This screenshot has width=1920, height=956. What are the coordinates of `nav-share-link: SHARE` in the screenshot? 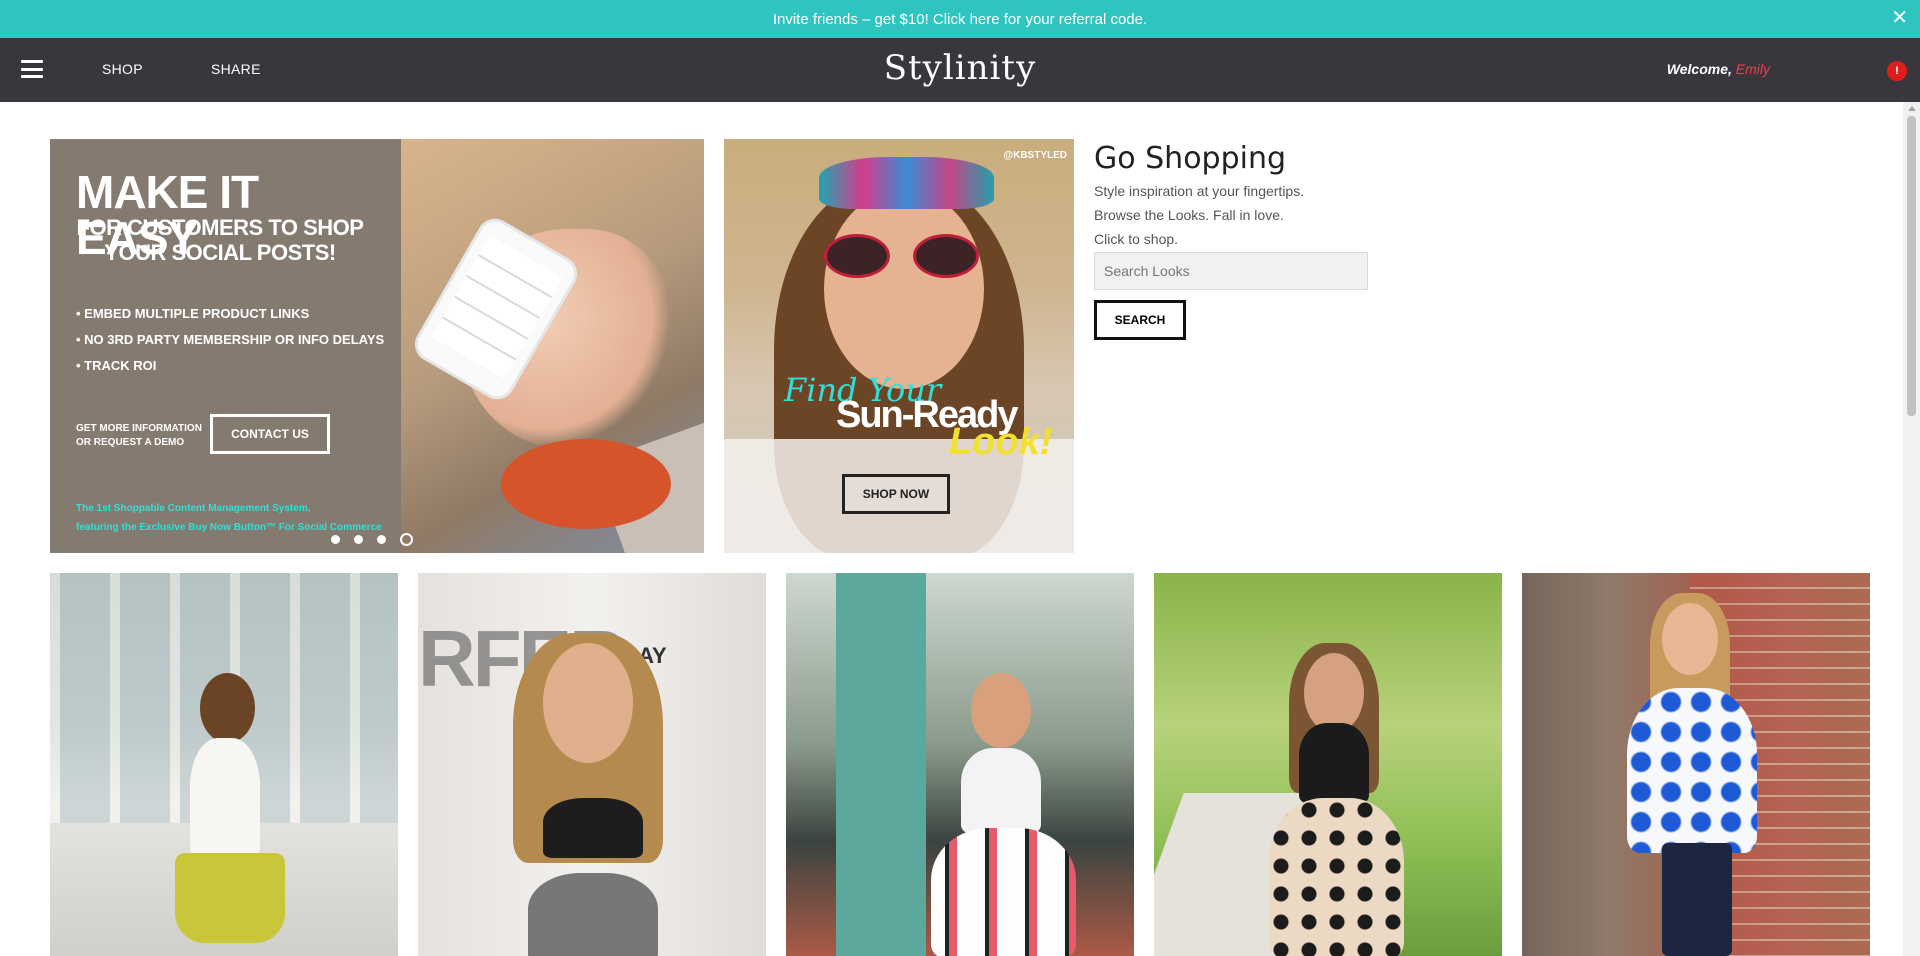 It's located at (236, 69).